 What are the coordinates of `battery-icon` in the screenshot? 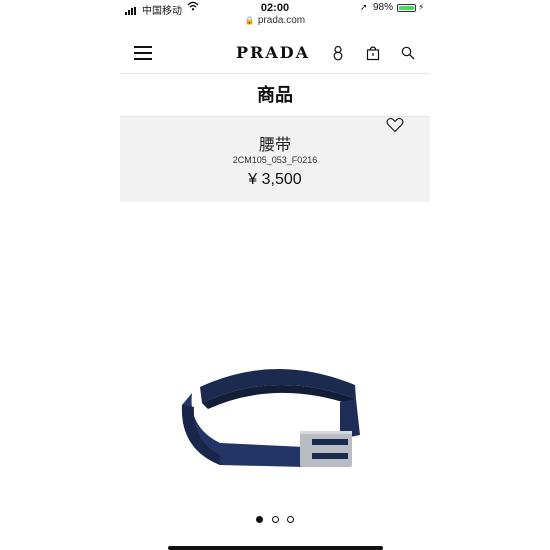 It's located at (406, 8).